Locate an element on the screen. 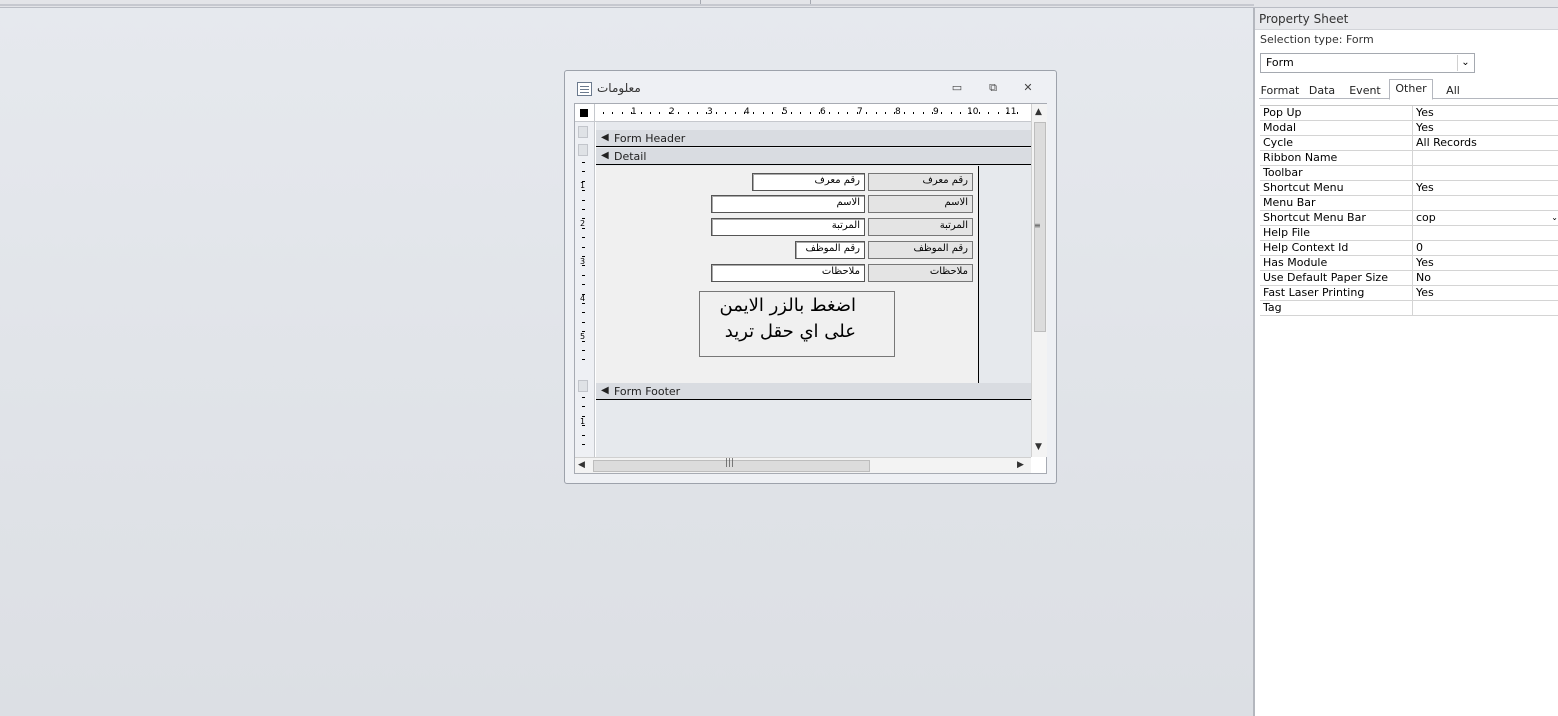 Image resolution: width=1558 pixels, height=716 pixels. property-row: Pop Up Yes is located at coordinates (1409, 113).